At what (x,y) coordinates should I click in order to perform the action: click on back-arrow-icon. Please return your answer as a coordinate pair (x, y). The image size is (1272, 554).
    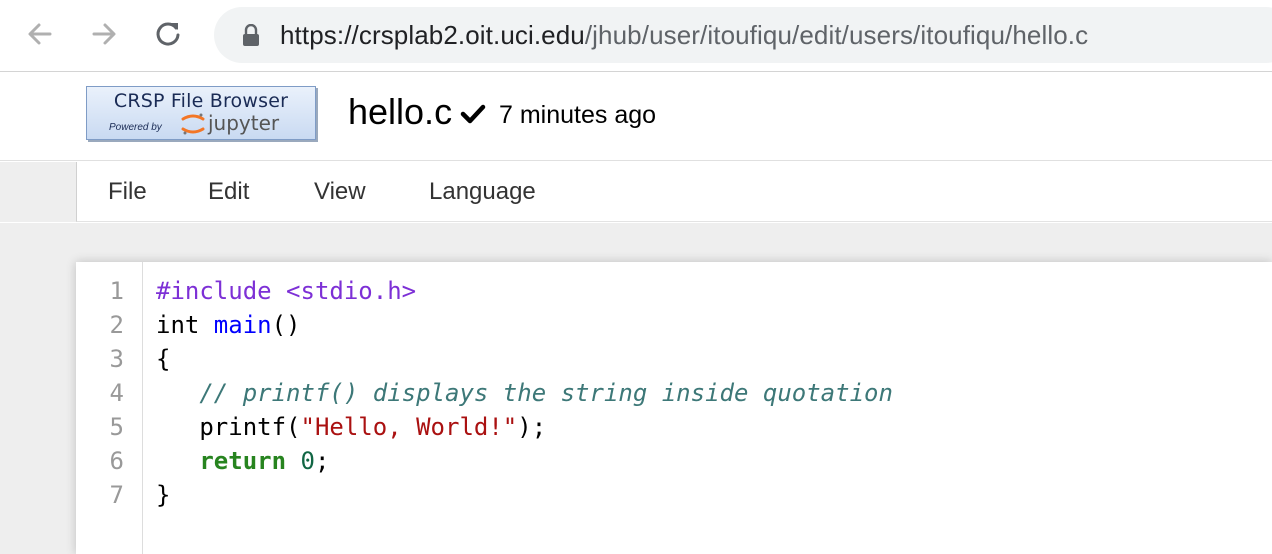
    Looking at the image, I should click on (40, 34).